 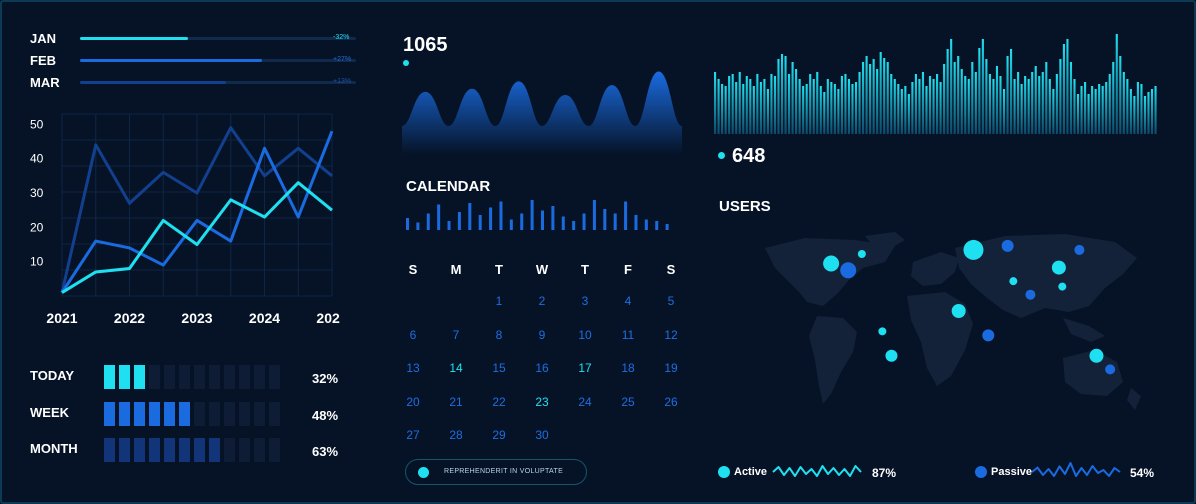 I want to click on calendar-day: 16, so click(x=542, y=368).